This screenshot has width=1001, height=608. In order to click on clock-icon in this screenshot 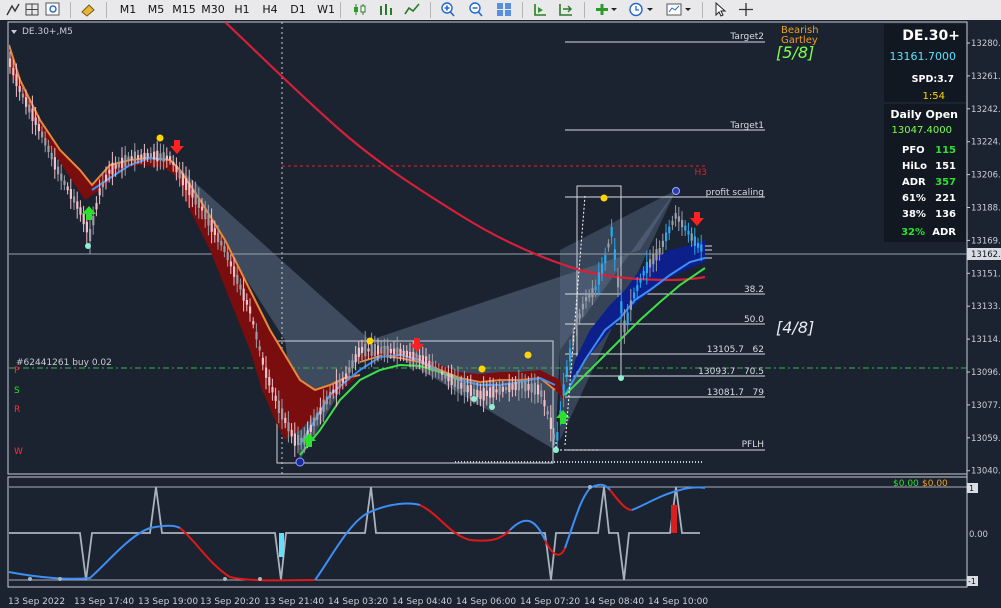, I will do `click(636, 9)`.